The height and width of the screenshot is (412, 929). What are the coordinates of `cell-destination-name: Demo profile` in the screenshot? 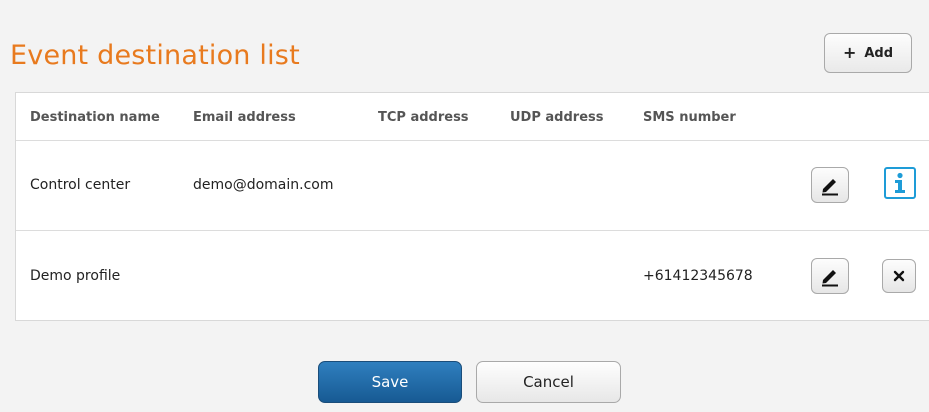 It's located at (75, 276).